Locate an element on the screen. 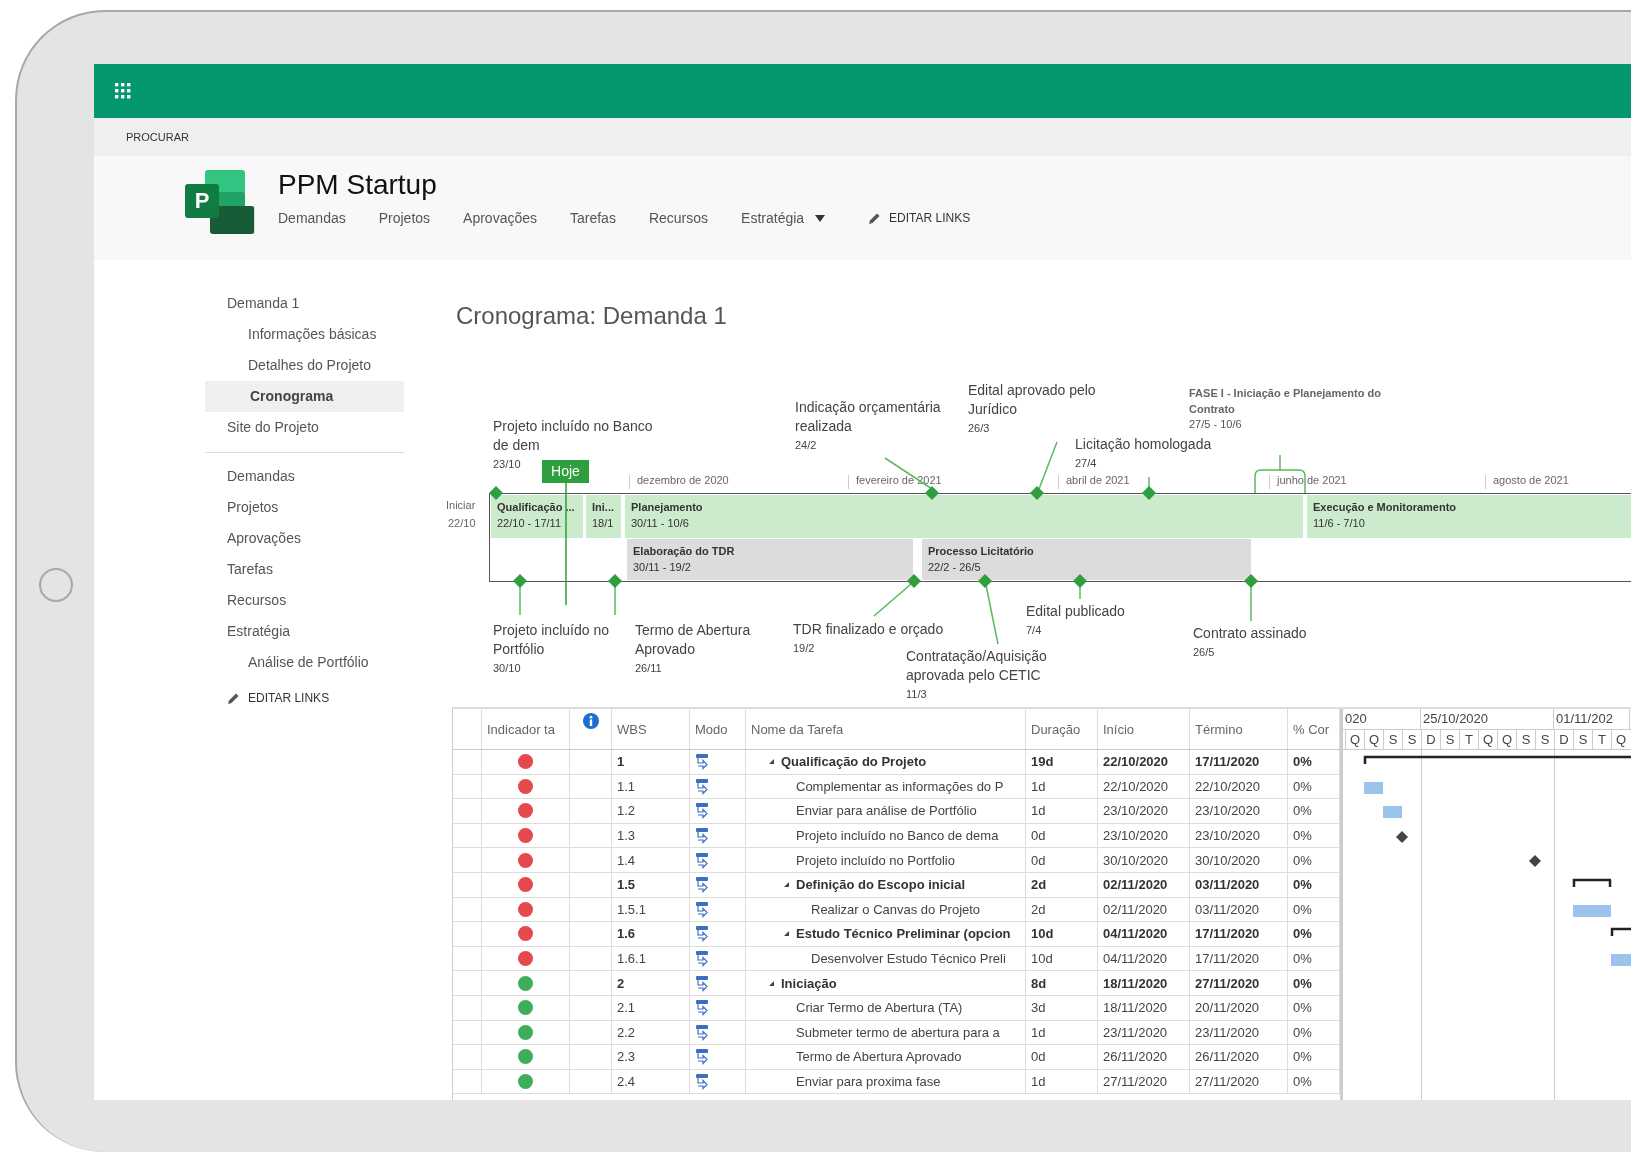 Image resolution: width=1631 pixels, height=1152 pixels. nav-link: Demandas is located at coordinates (312, 218).